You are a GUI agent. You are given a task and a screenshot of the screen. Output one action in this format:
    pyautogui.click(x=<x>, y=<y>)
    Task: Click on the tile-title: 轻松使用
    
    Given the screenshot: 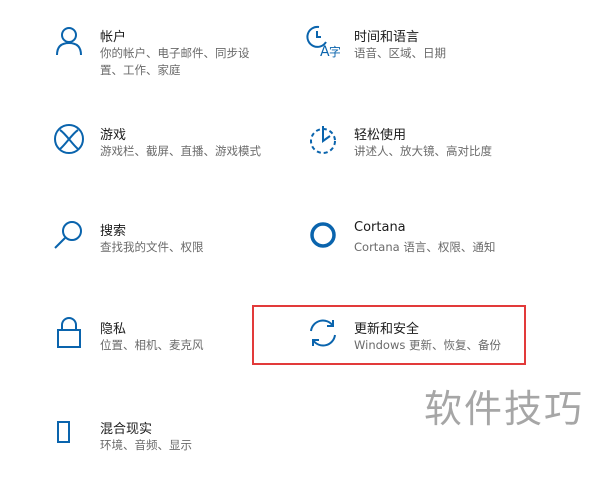 What is the action you would take?
    pyautogui.click(x=380, y=135)
    